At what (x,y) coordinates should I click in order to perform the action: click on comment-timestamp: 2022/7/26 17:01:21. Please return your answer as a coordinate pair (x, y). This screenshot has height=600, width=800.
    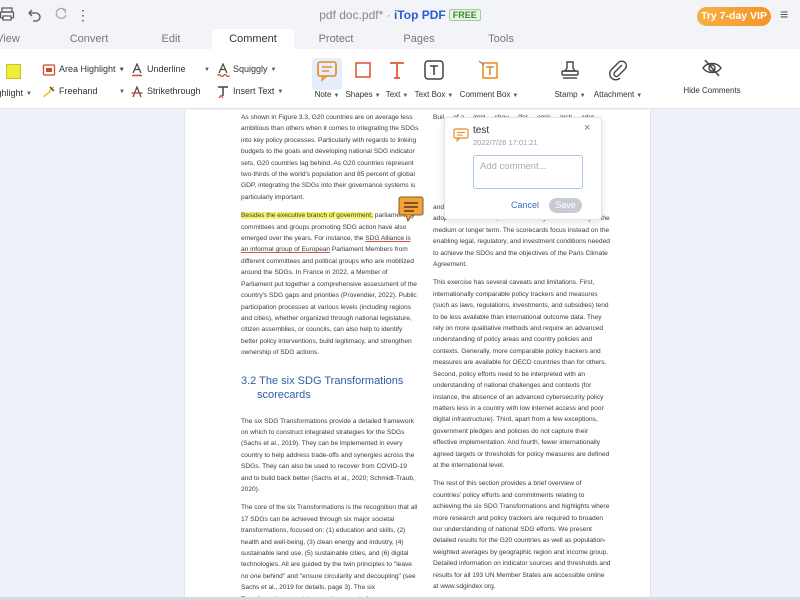
    Looking at the image, I should click on (505, 142).